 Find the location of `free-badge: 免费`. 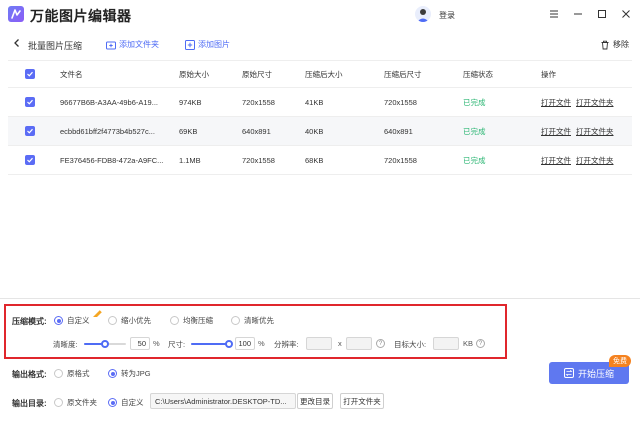

free-badge: 免费 is located at coordinates (620, 361).